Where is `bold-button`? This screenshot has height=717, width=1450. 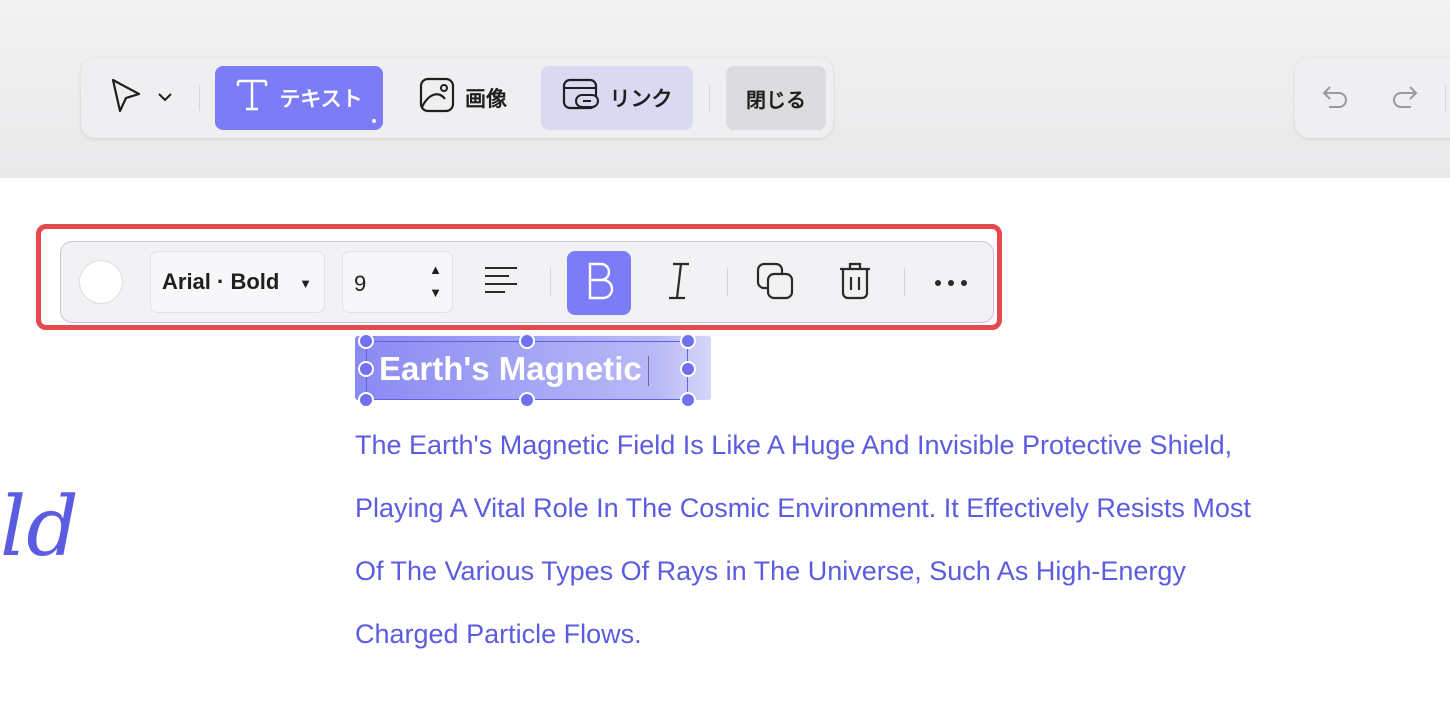 bold-button is located at coordinates (599, 283).